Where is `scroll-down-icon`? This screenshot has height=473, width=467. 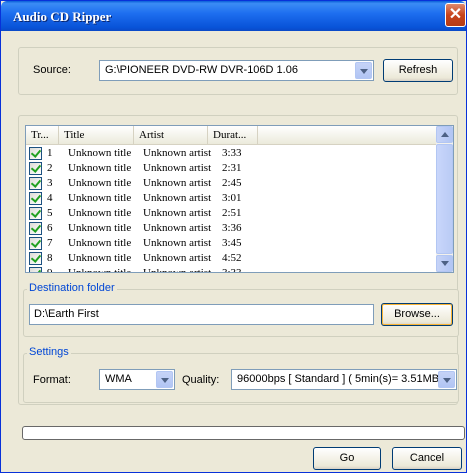 scroll-down-icon is located at coordinates (444, 263).